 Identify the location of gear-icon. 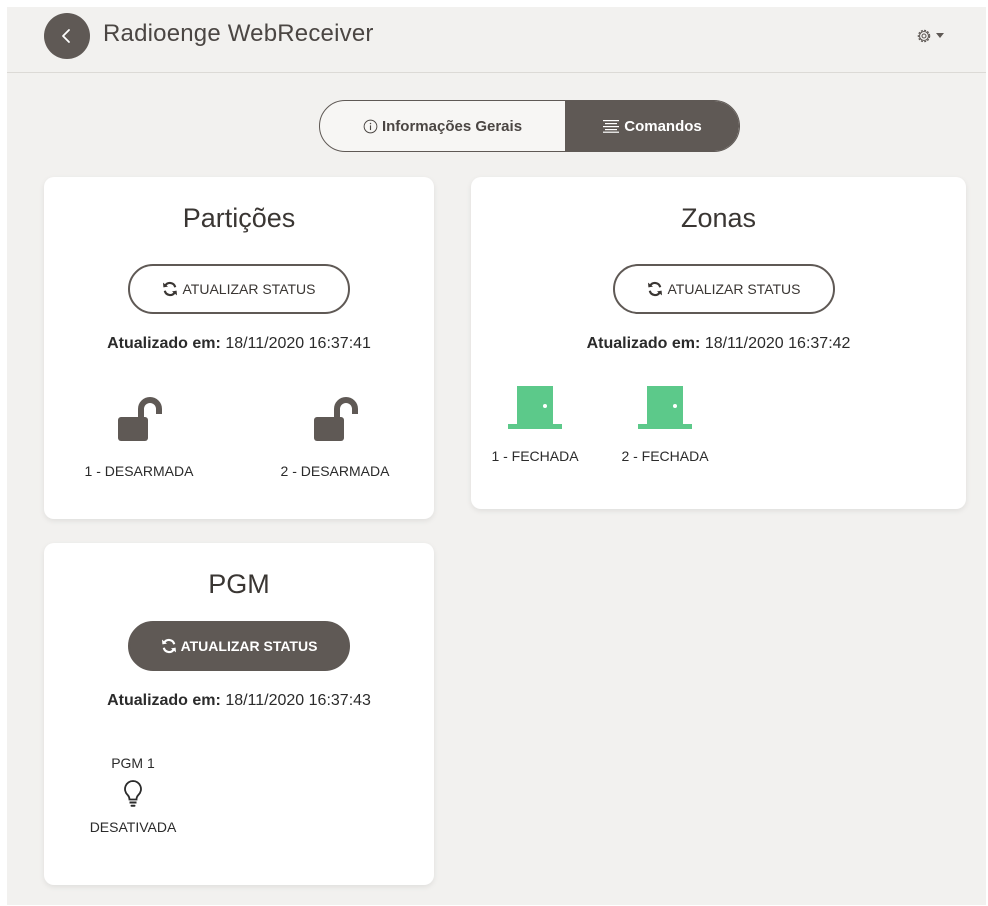
(924, 36).